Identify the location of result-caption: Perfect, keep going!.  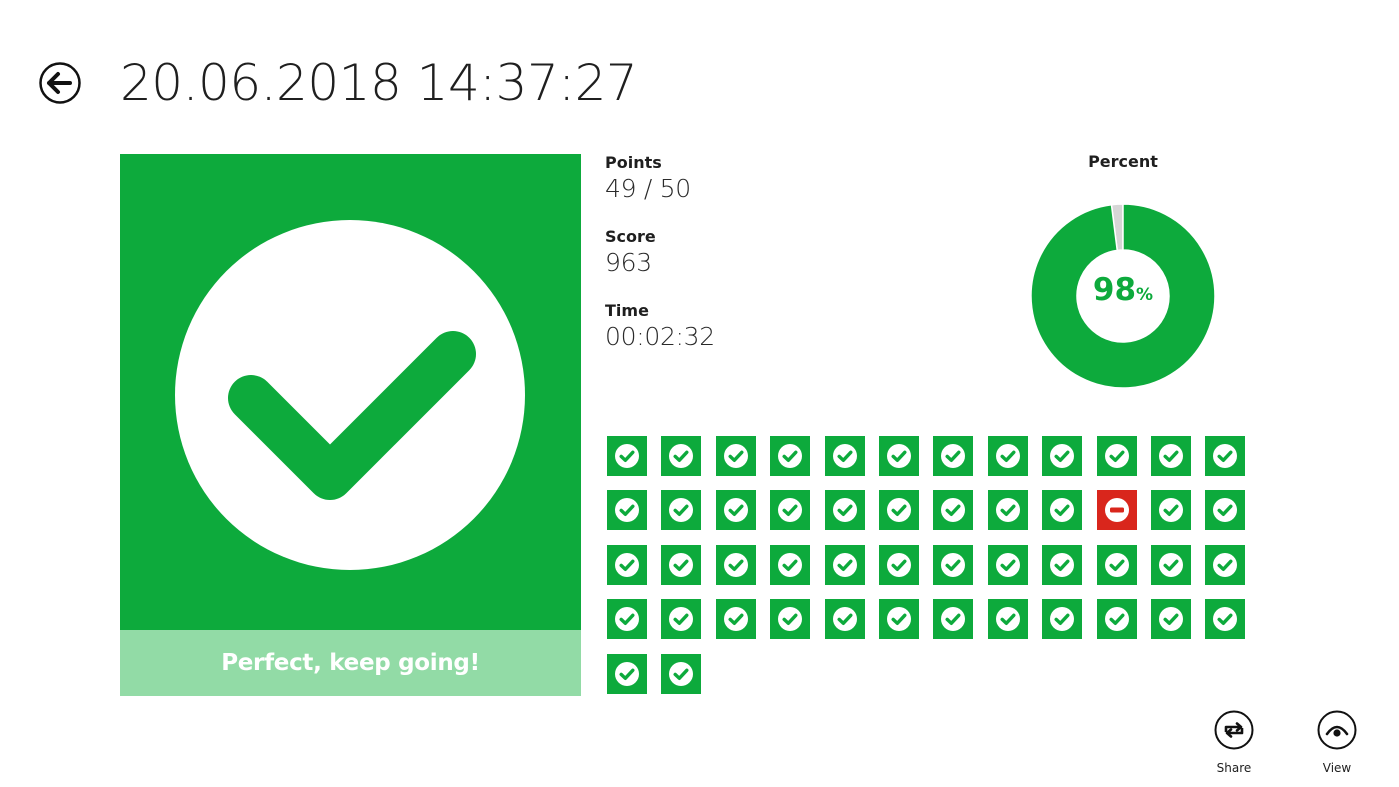
(350, 663).